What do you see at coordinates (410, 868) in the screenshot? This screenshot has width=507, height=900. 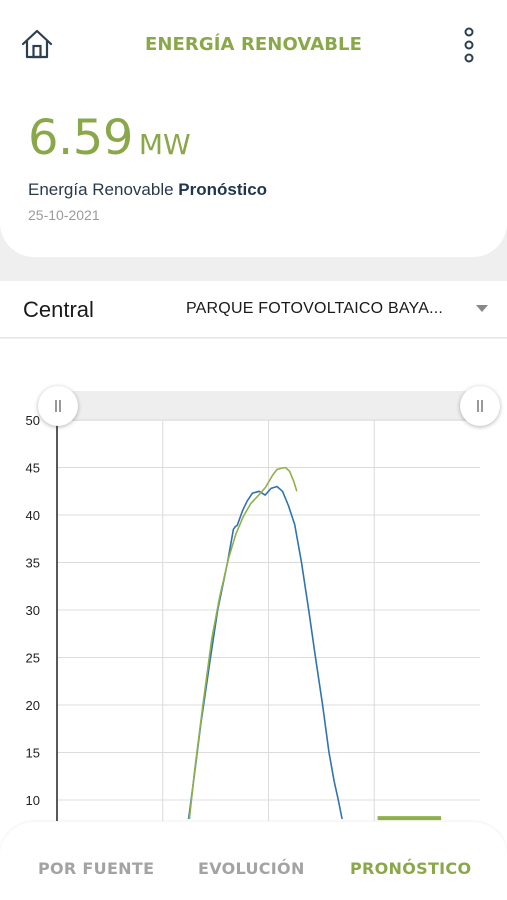 I see `tab-pronostico: PRONÓSTICO` at bounding box center [410, 868].